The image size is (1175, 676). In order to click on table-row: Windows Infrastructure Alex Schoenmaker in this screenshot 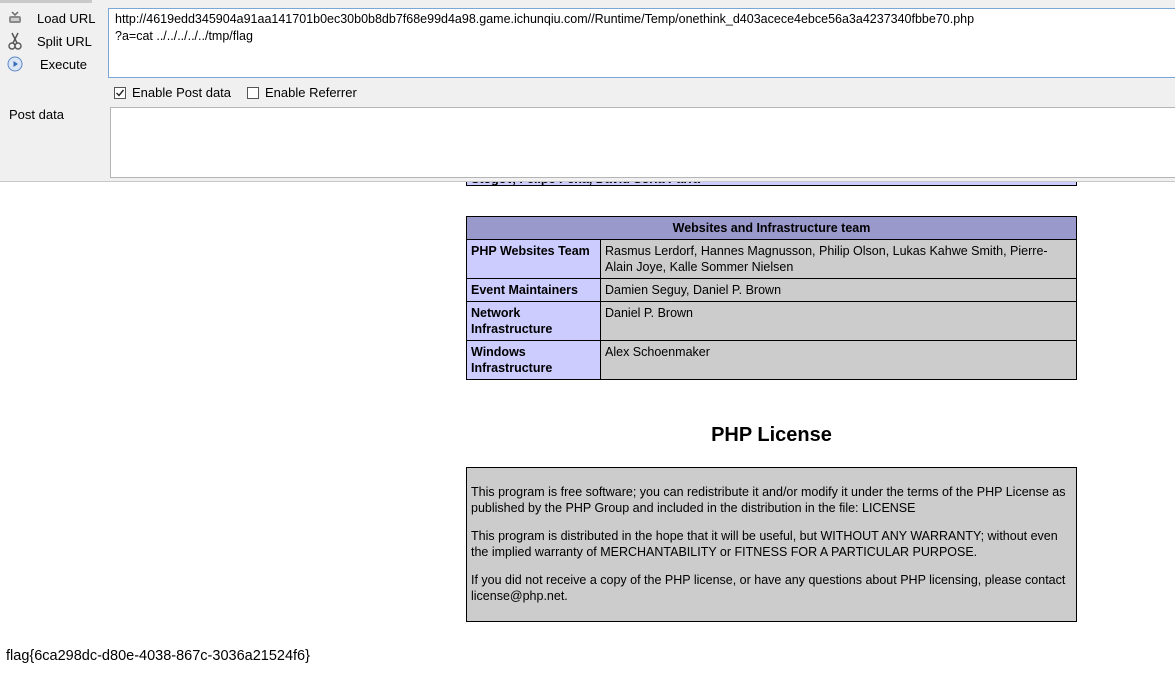, I will do `click(771, 360)`.